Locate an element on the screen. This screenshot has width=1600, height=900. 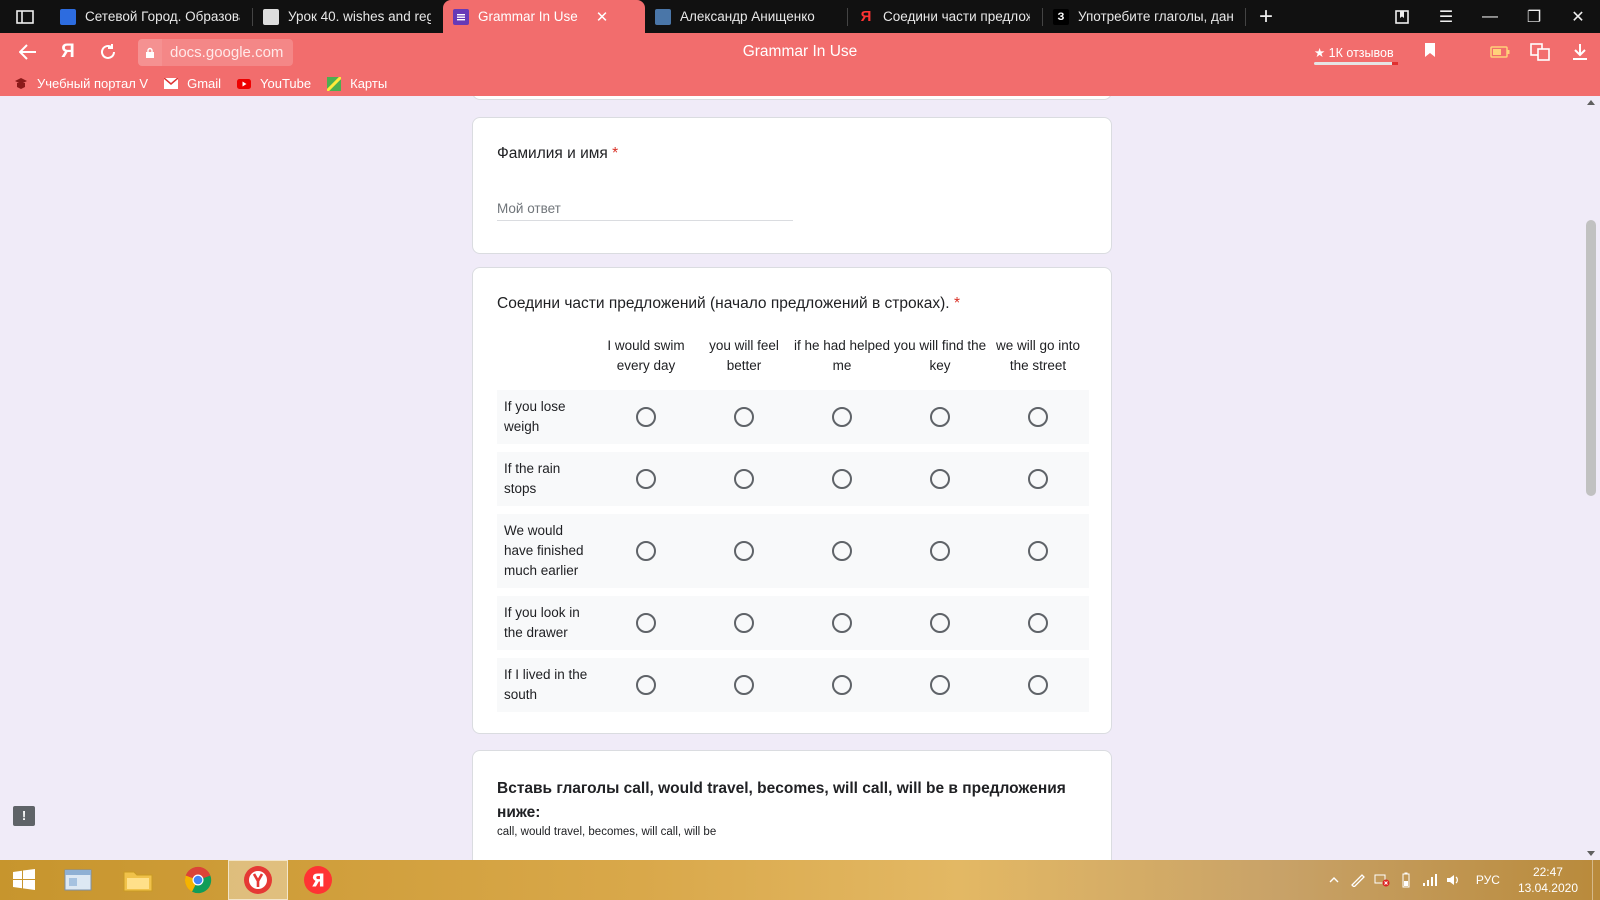
rating-bar is located at coordinates (1356, 63).